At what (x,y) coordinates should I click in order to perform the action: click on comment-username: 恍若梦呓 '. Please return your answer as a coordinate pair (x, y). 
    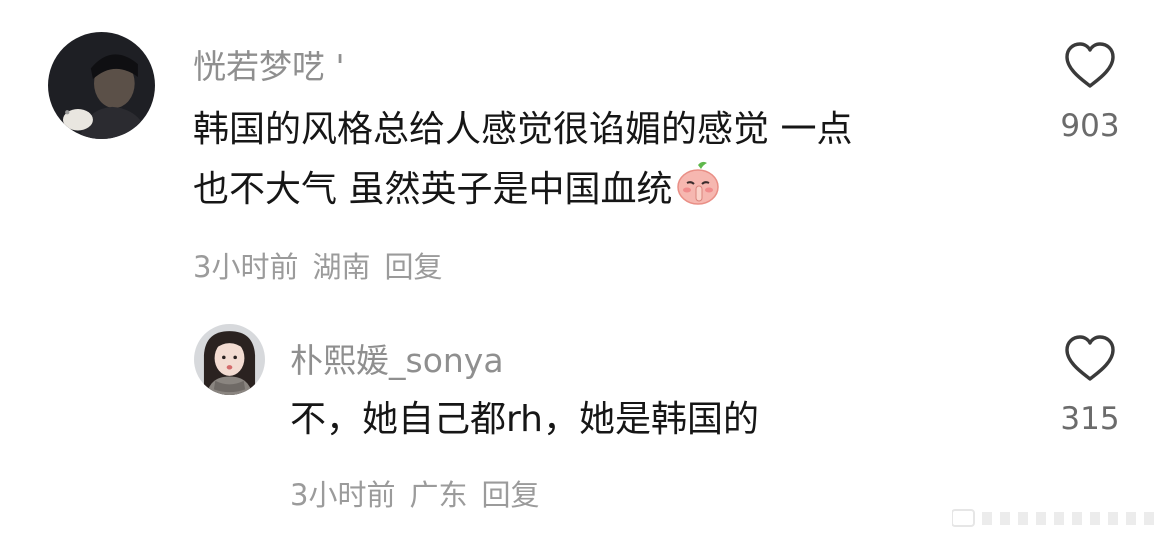
    Looking at the image, I should click on (269, 64).